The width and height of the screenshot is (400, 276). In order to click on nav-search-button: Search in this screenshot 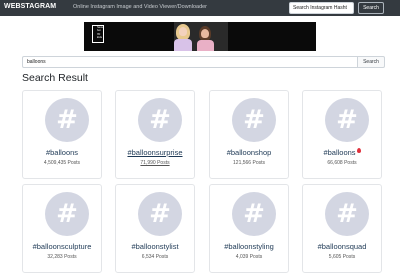, I will do `click(371, 8)`.